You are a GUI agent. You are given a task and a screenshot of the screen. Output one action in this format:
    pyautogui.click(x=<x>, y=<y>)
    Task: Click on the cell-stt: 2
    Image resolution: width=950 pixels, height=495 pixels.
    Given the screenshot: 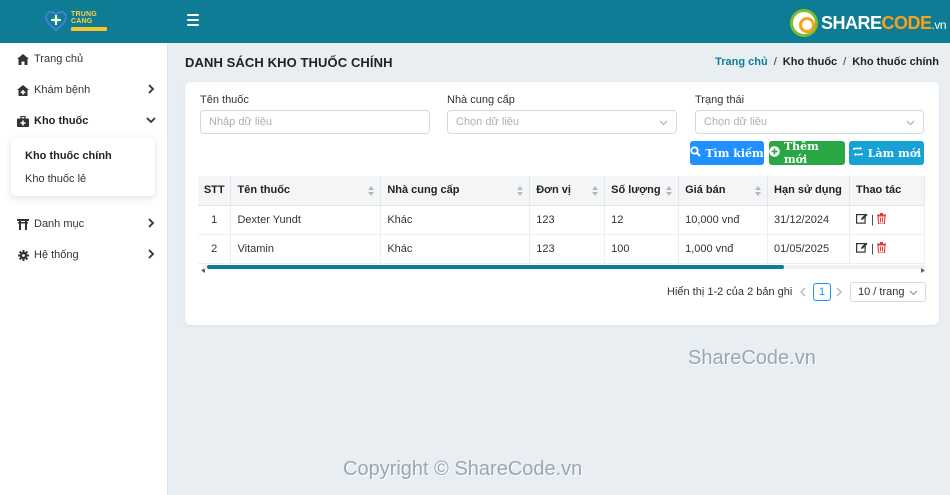 What is the action you would take?
    pyautogui.click(x=215, y=249)
    